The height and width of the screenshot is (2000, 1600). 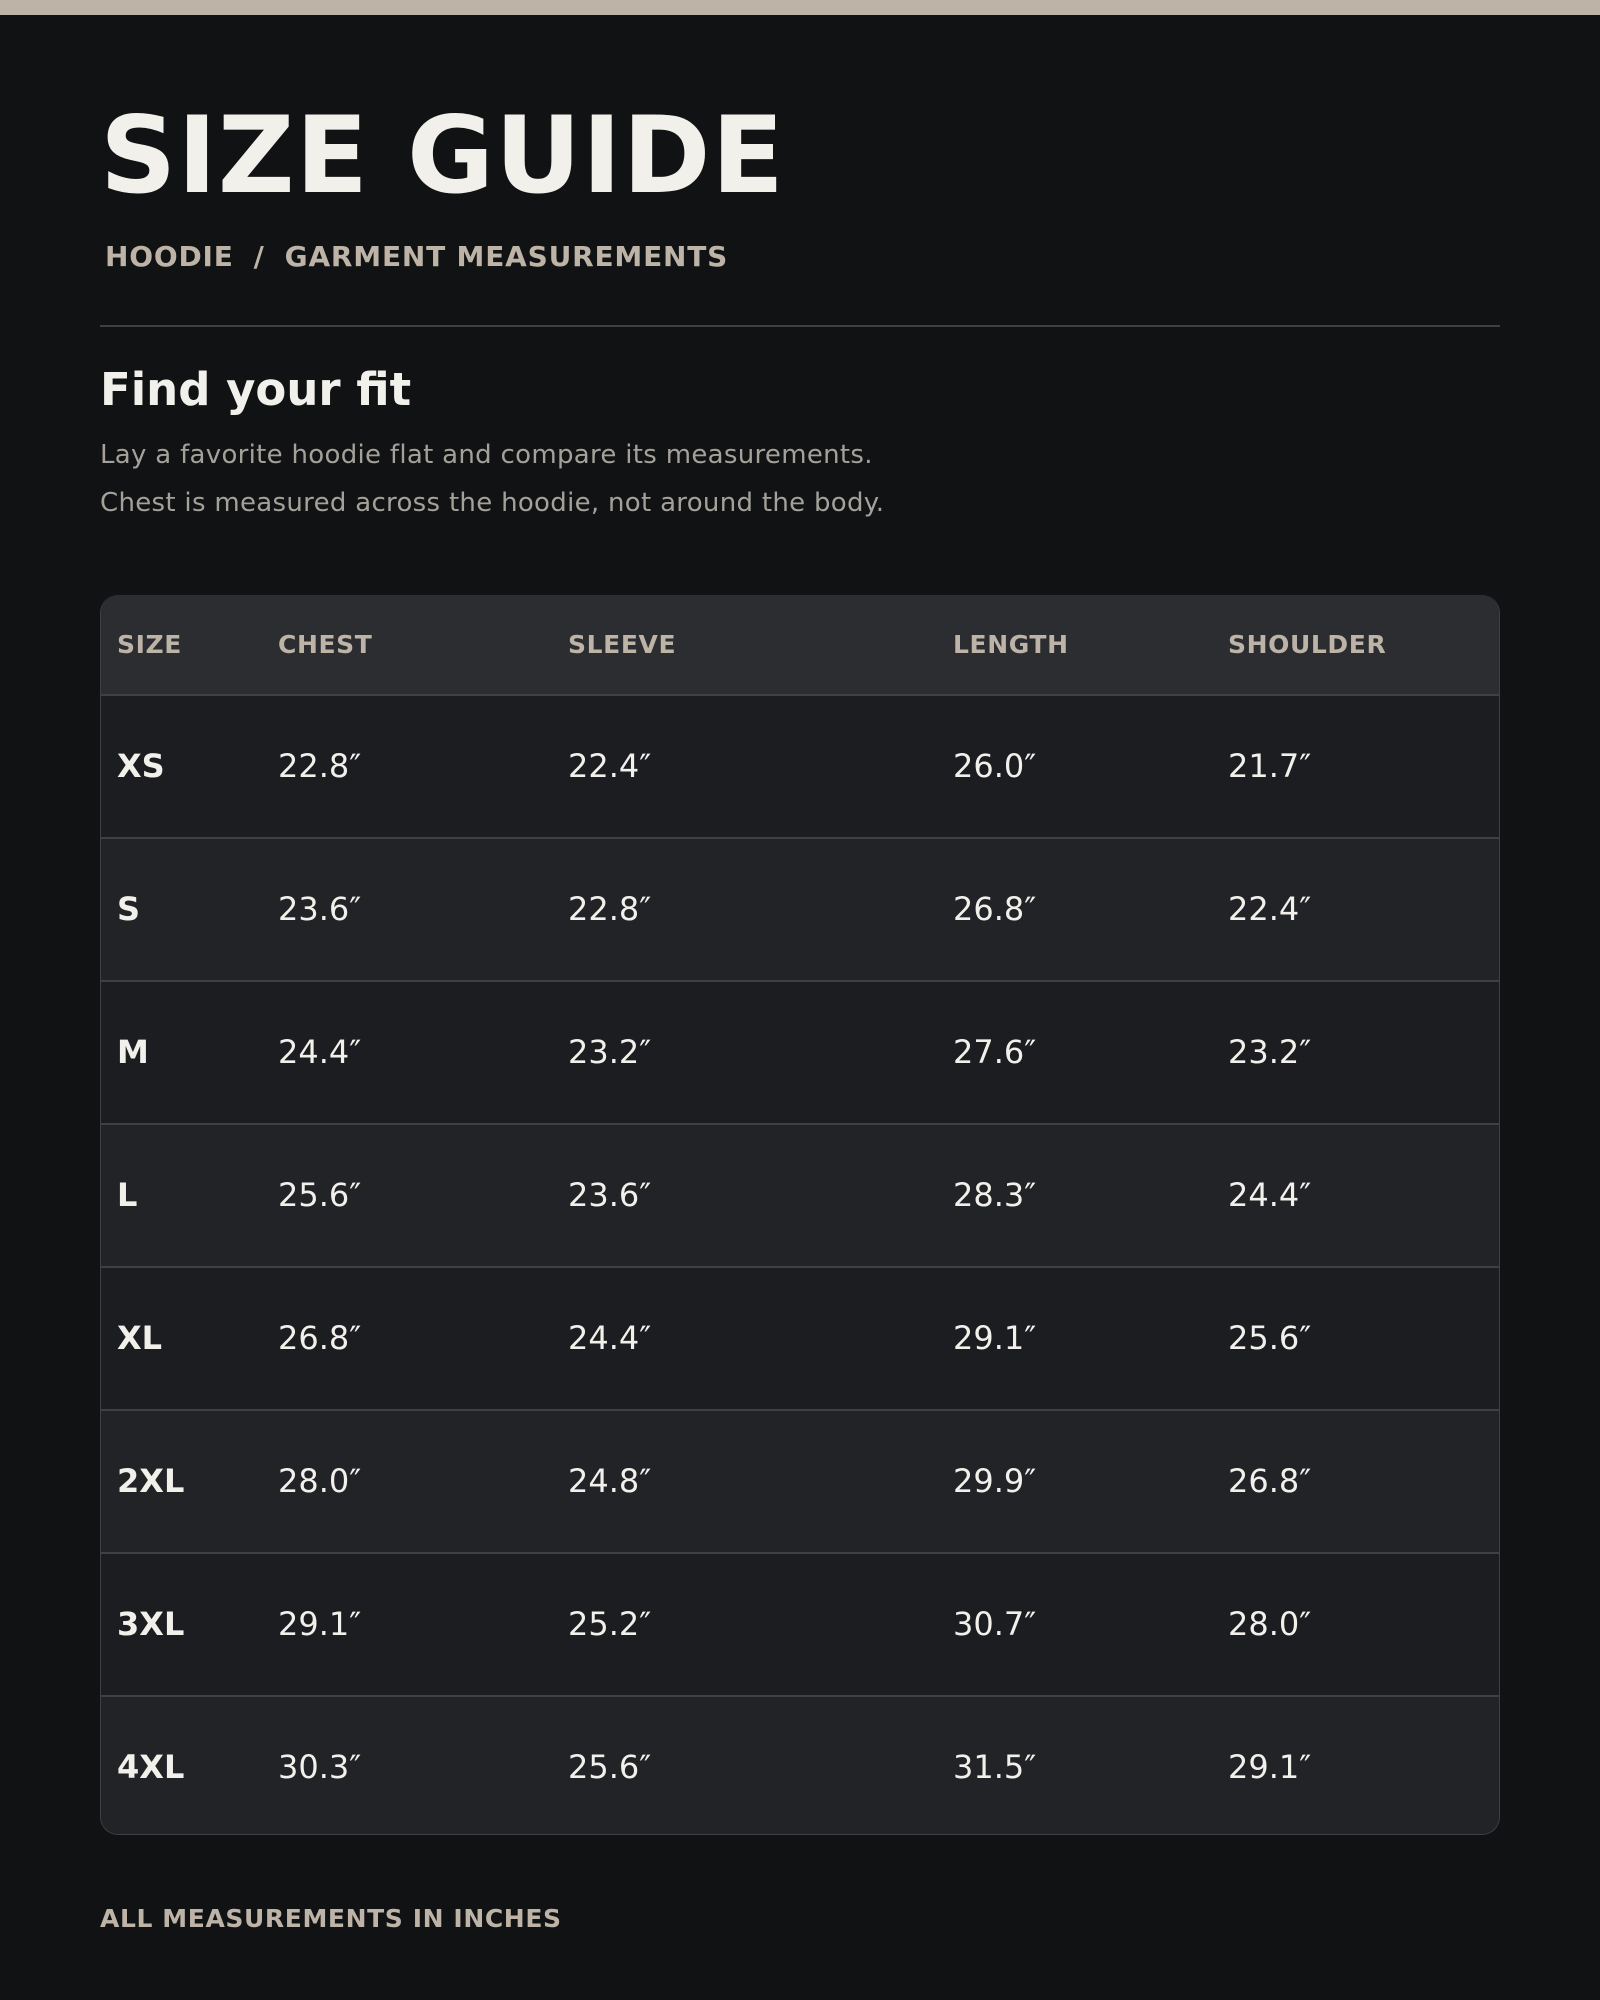 What do you see at coordinates (127, 1195) in the screenshot?
I see `size-cell: L` at bounding box center [127, 1195].